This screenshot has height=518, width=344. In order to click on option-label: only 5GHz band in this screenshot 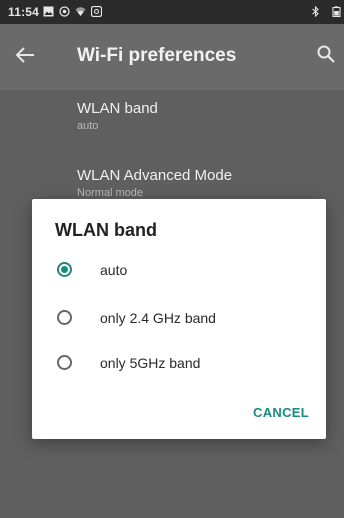, I will do `click(150, 363)`.